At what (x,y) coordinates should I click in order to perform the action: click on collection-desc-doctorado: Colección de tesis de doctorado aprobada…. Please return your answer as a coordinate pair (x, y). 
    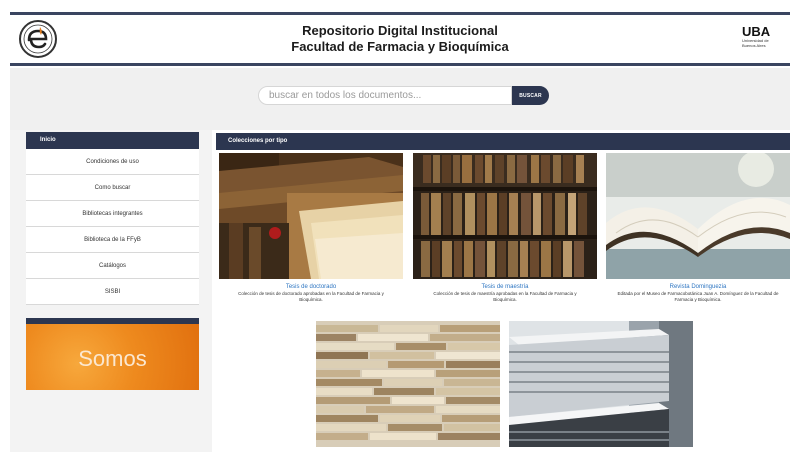
    Looking at the image, I should click on (311, 296).